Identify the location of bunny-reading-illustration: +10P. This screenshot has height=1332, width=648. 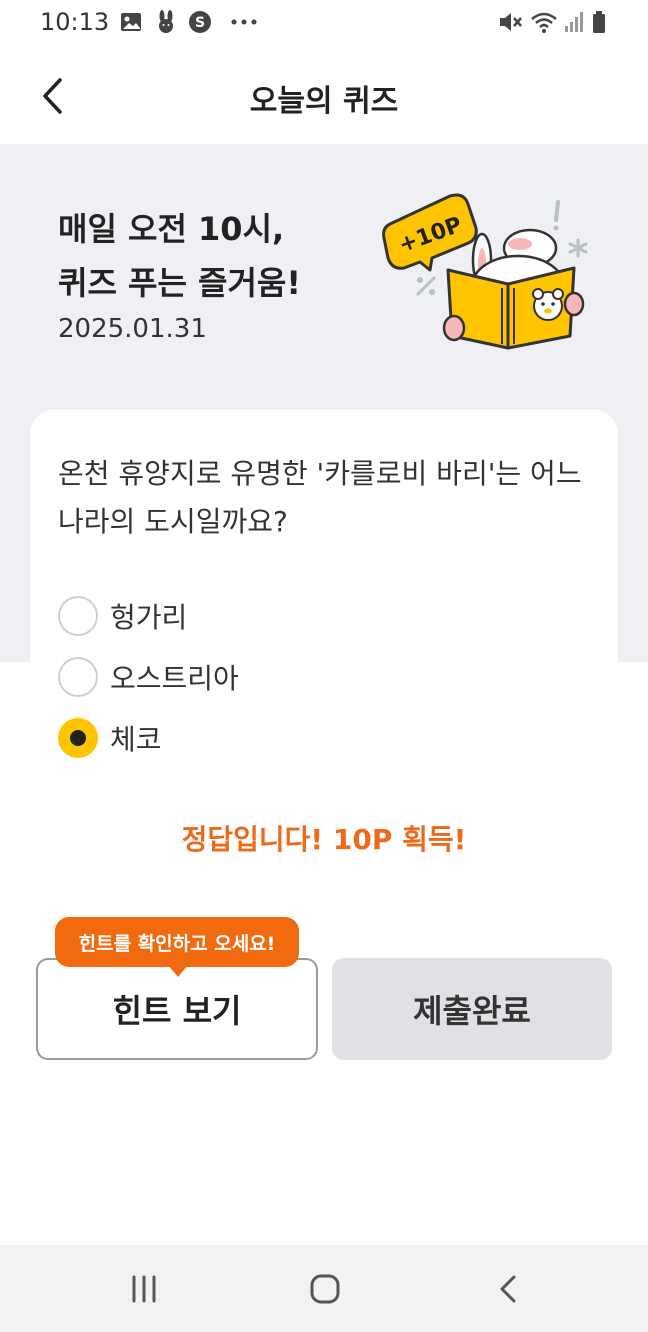
(490, 278).